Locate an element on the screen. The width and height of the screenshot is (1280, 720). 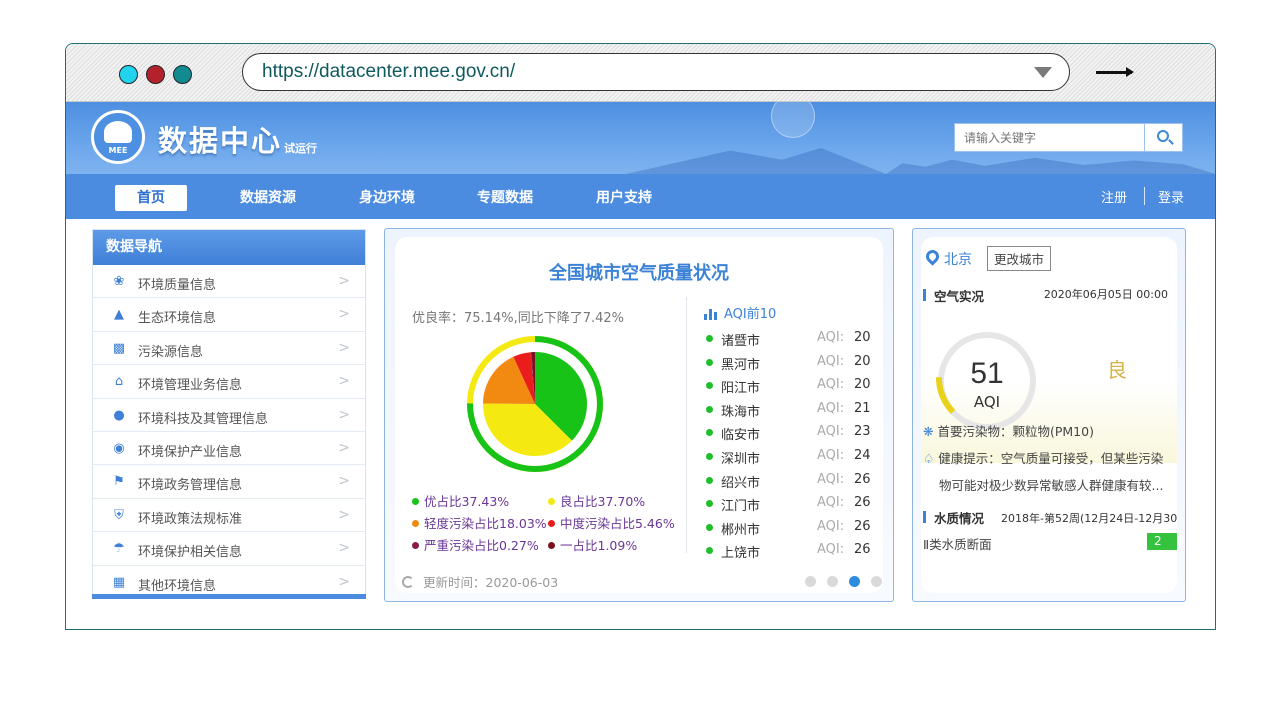
nav-item-nearby-environment: 身边环境 is located at coordinates (387, 198).